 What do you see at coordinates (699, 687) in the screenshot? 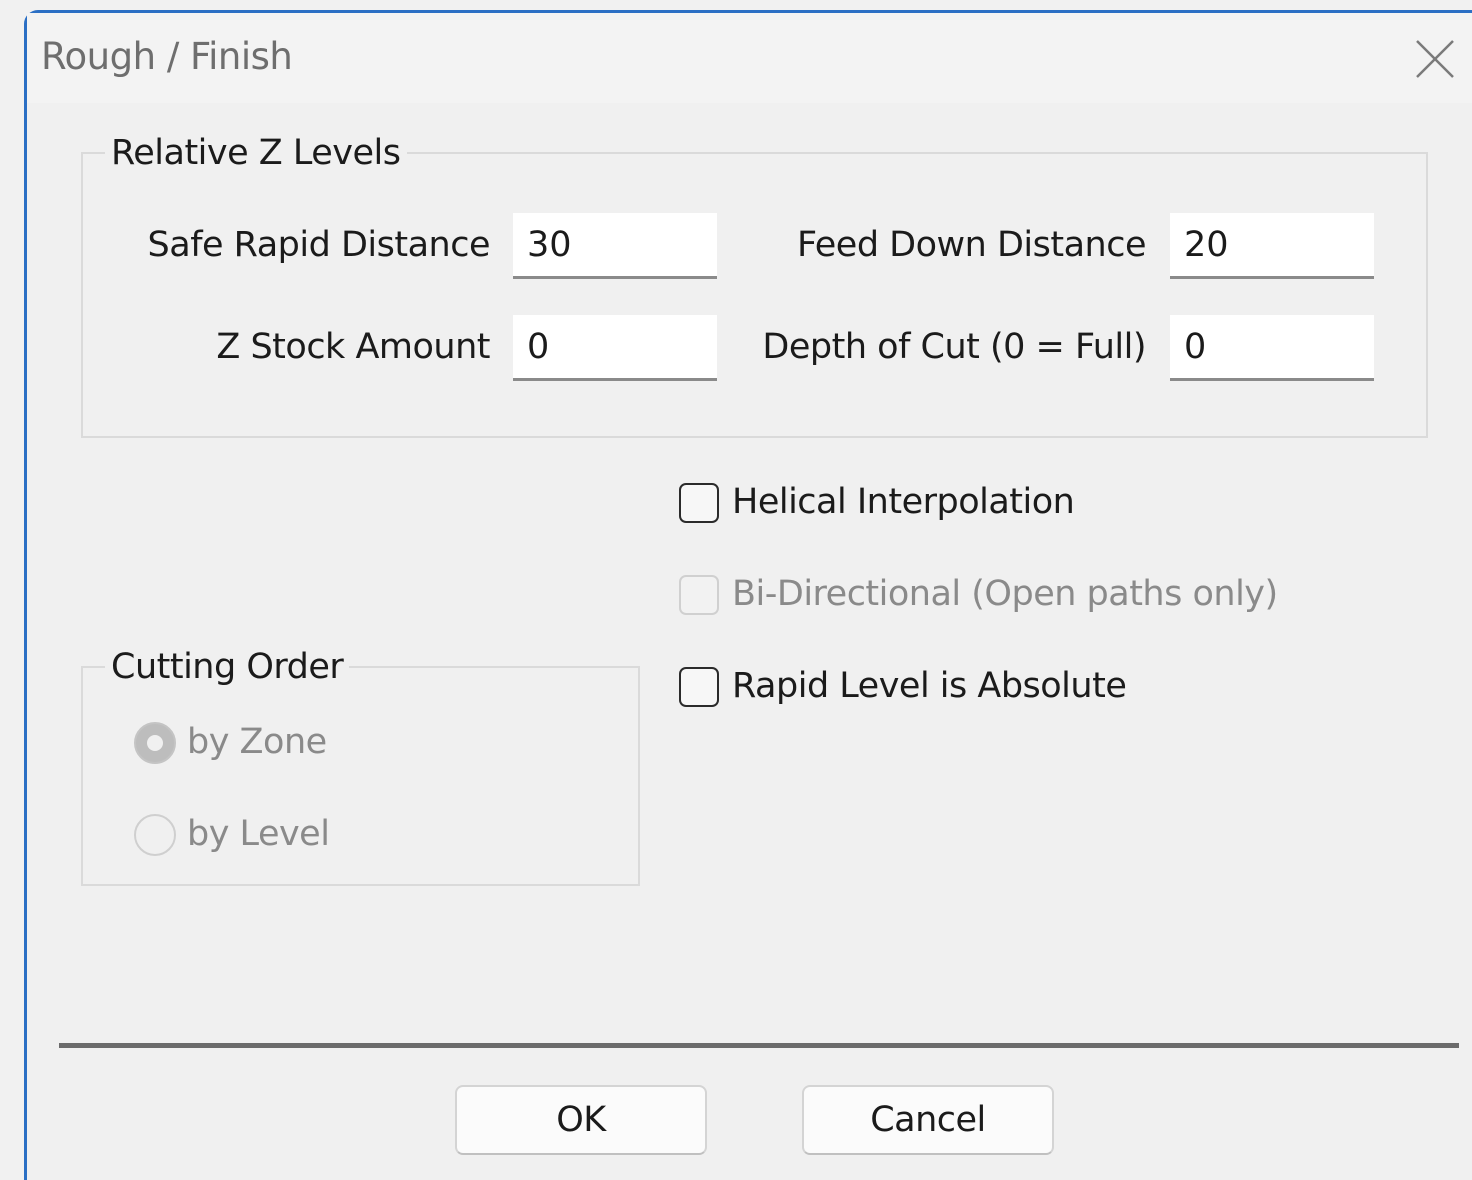
I see `rapid-level-absolute-checkbox` at bounding box center [699, 687].